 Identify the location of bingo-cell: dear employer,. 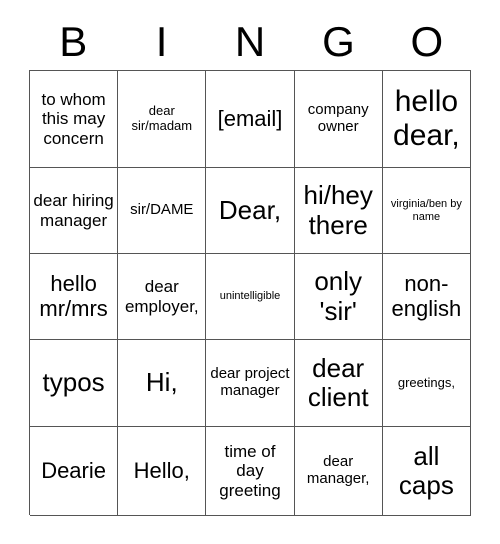
(162, 297).